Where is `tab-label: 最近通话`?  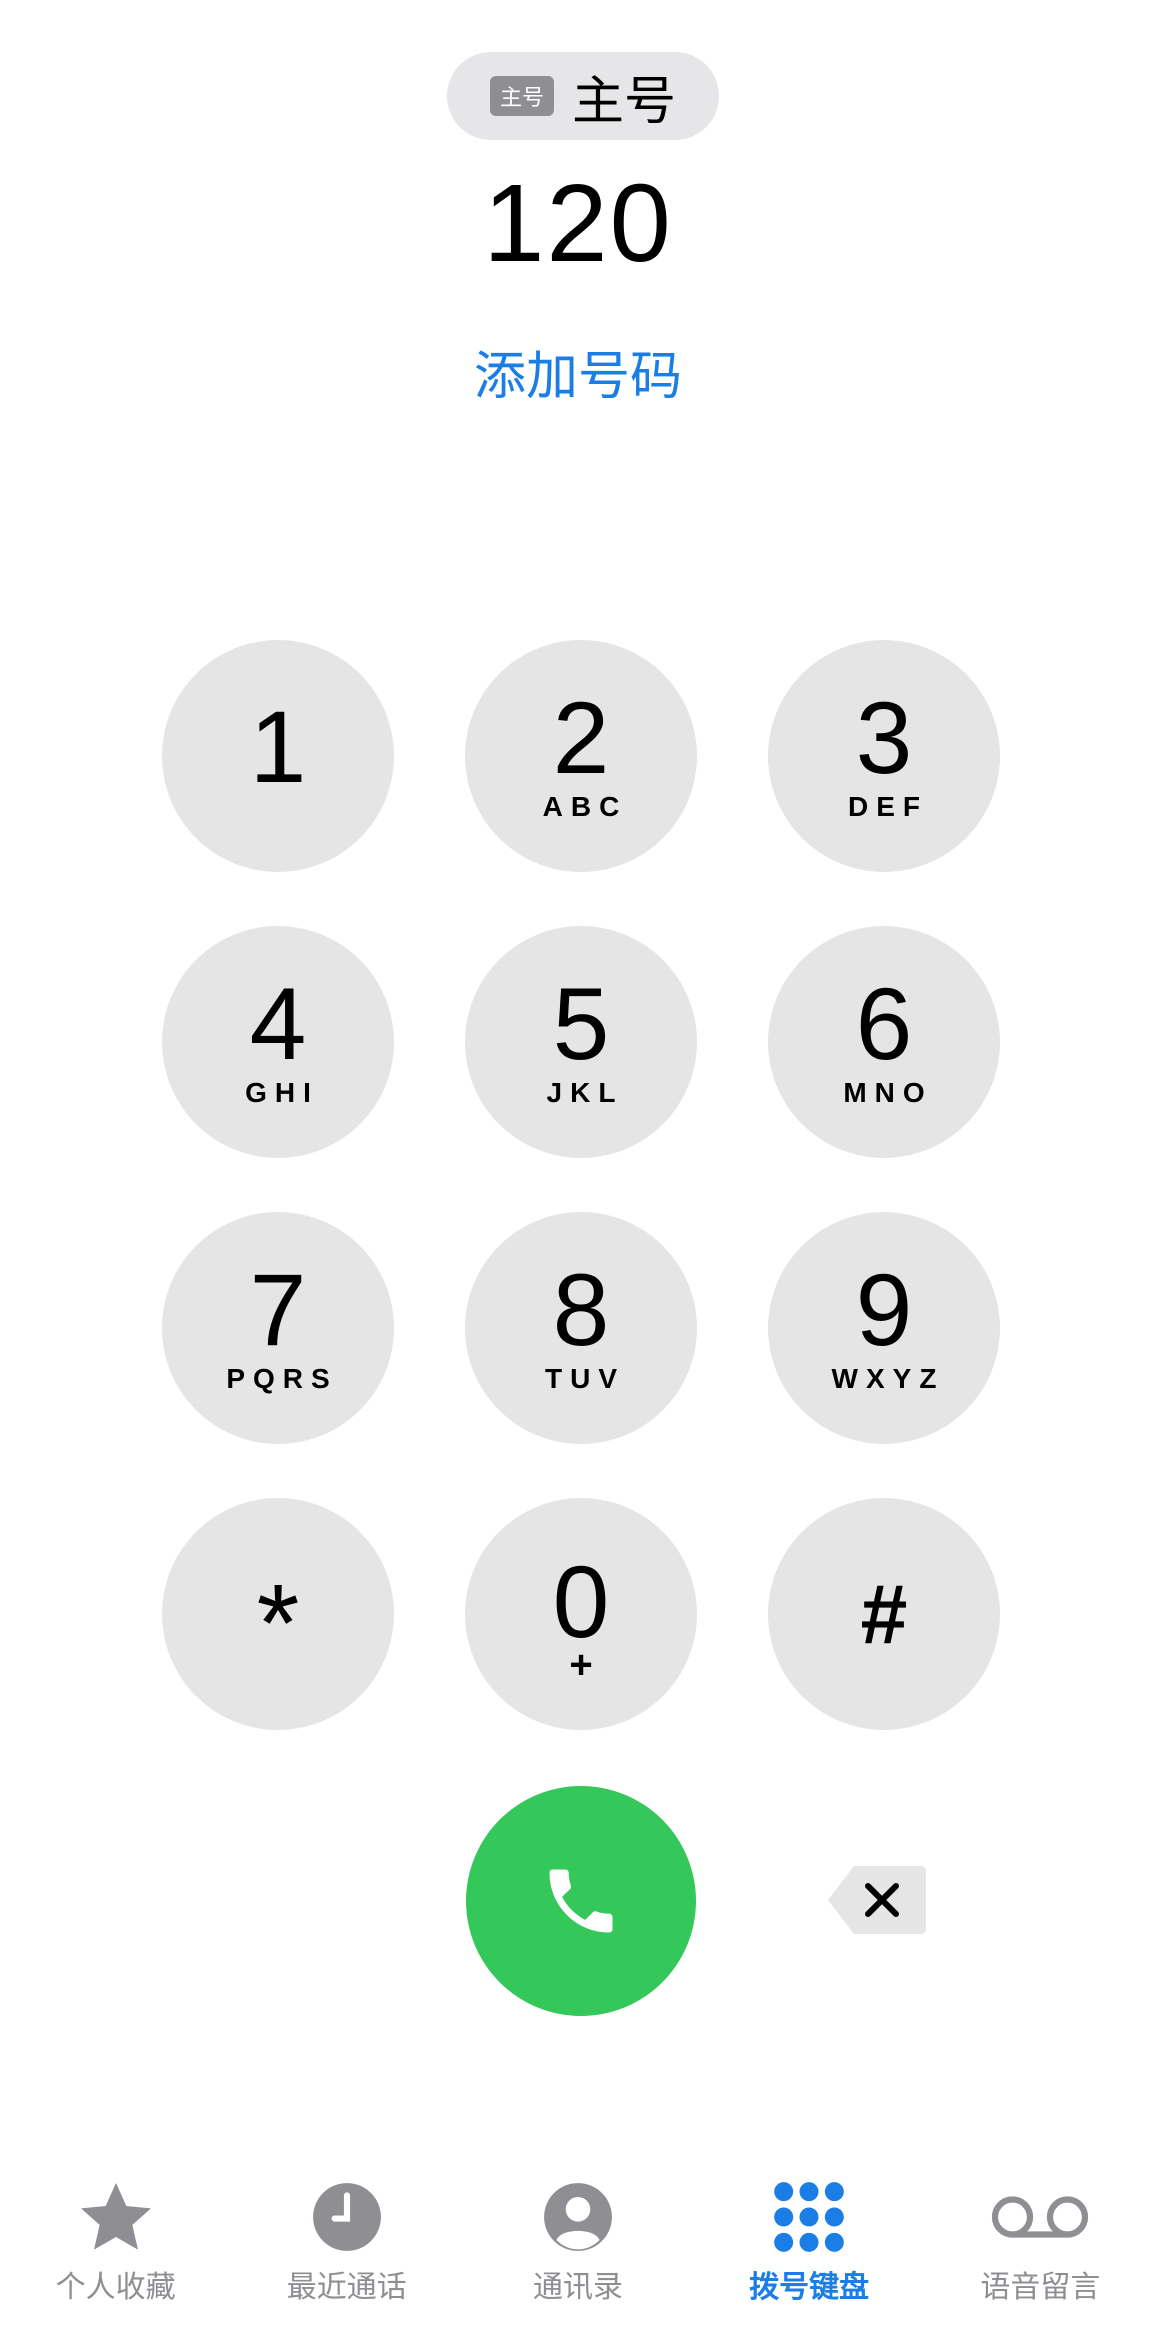
tab-label: 最近通话 is located at coordinates (346, 2287).